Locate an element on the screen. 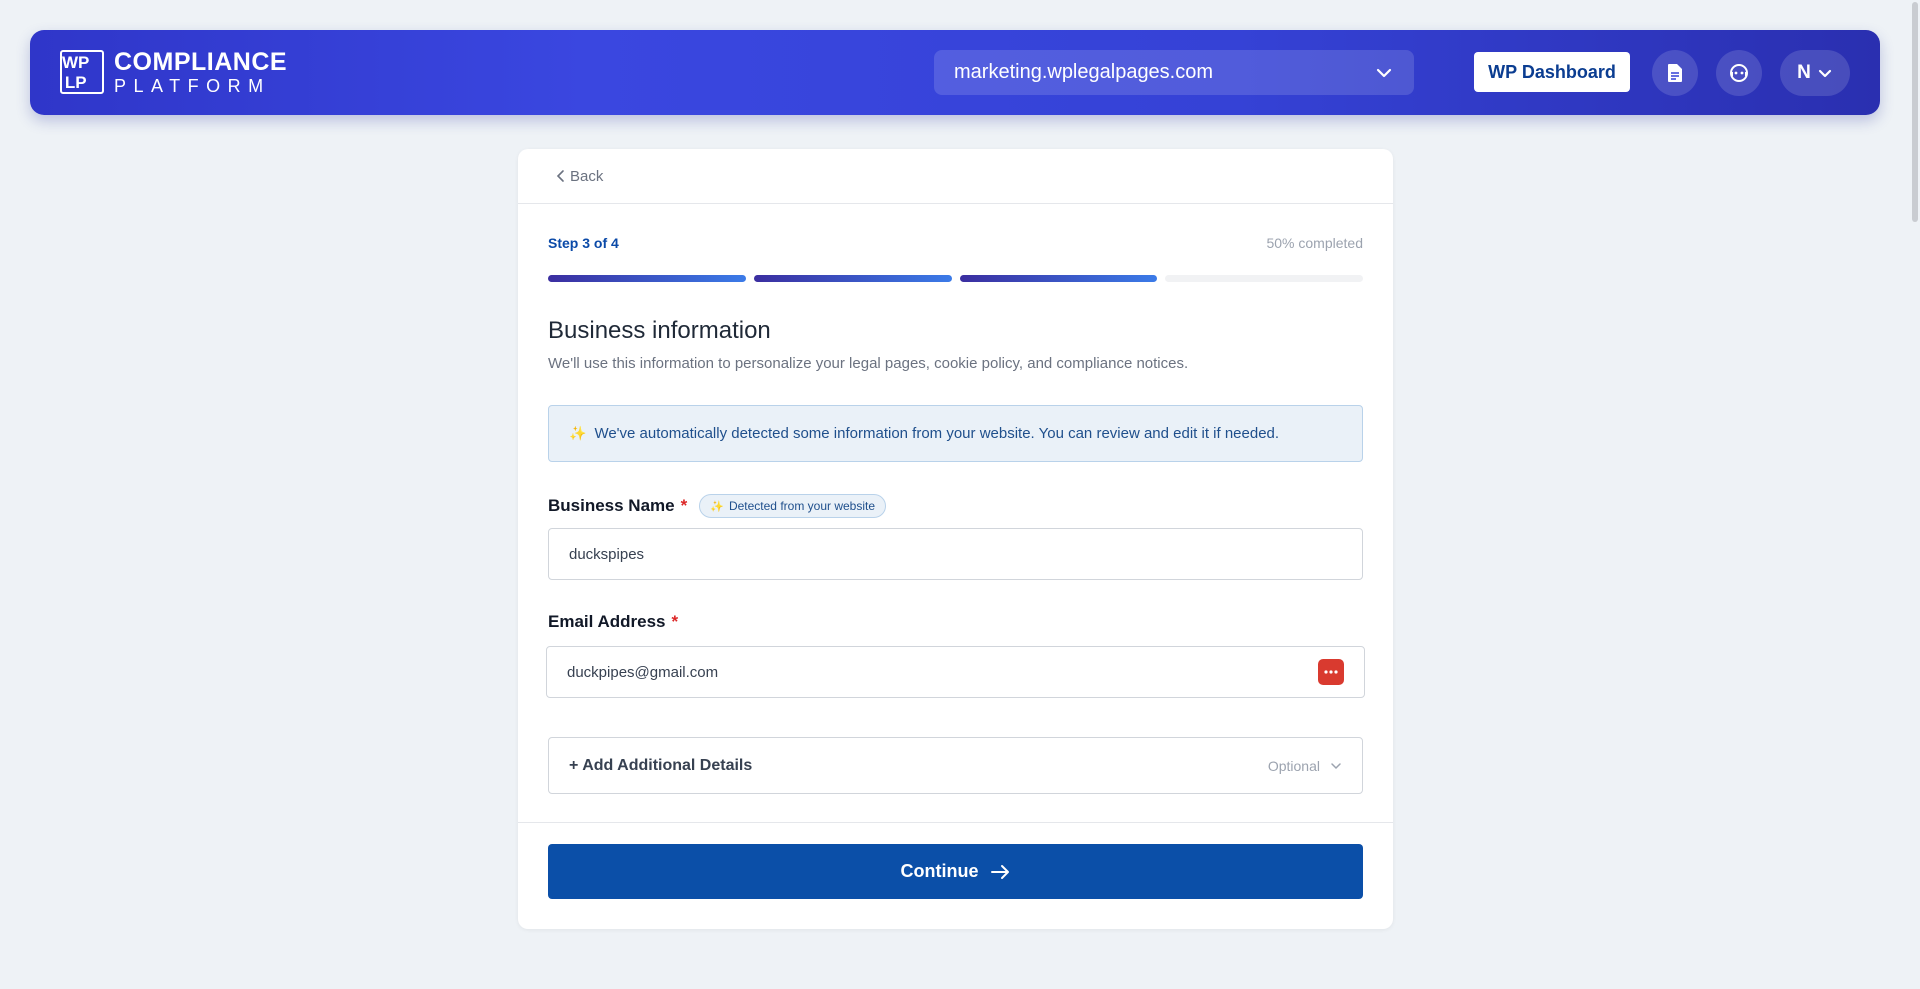 The image size is (1920, 989). logo: WP LP COMPLIANCE PLATFORM is located at coordinates (174, 71).